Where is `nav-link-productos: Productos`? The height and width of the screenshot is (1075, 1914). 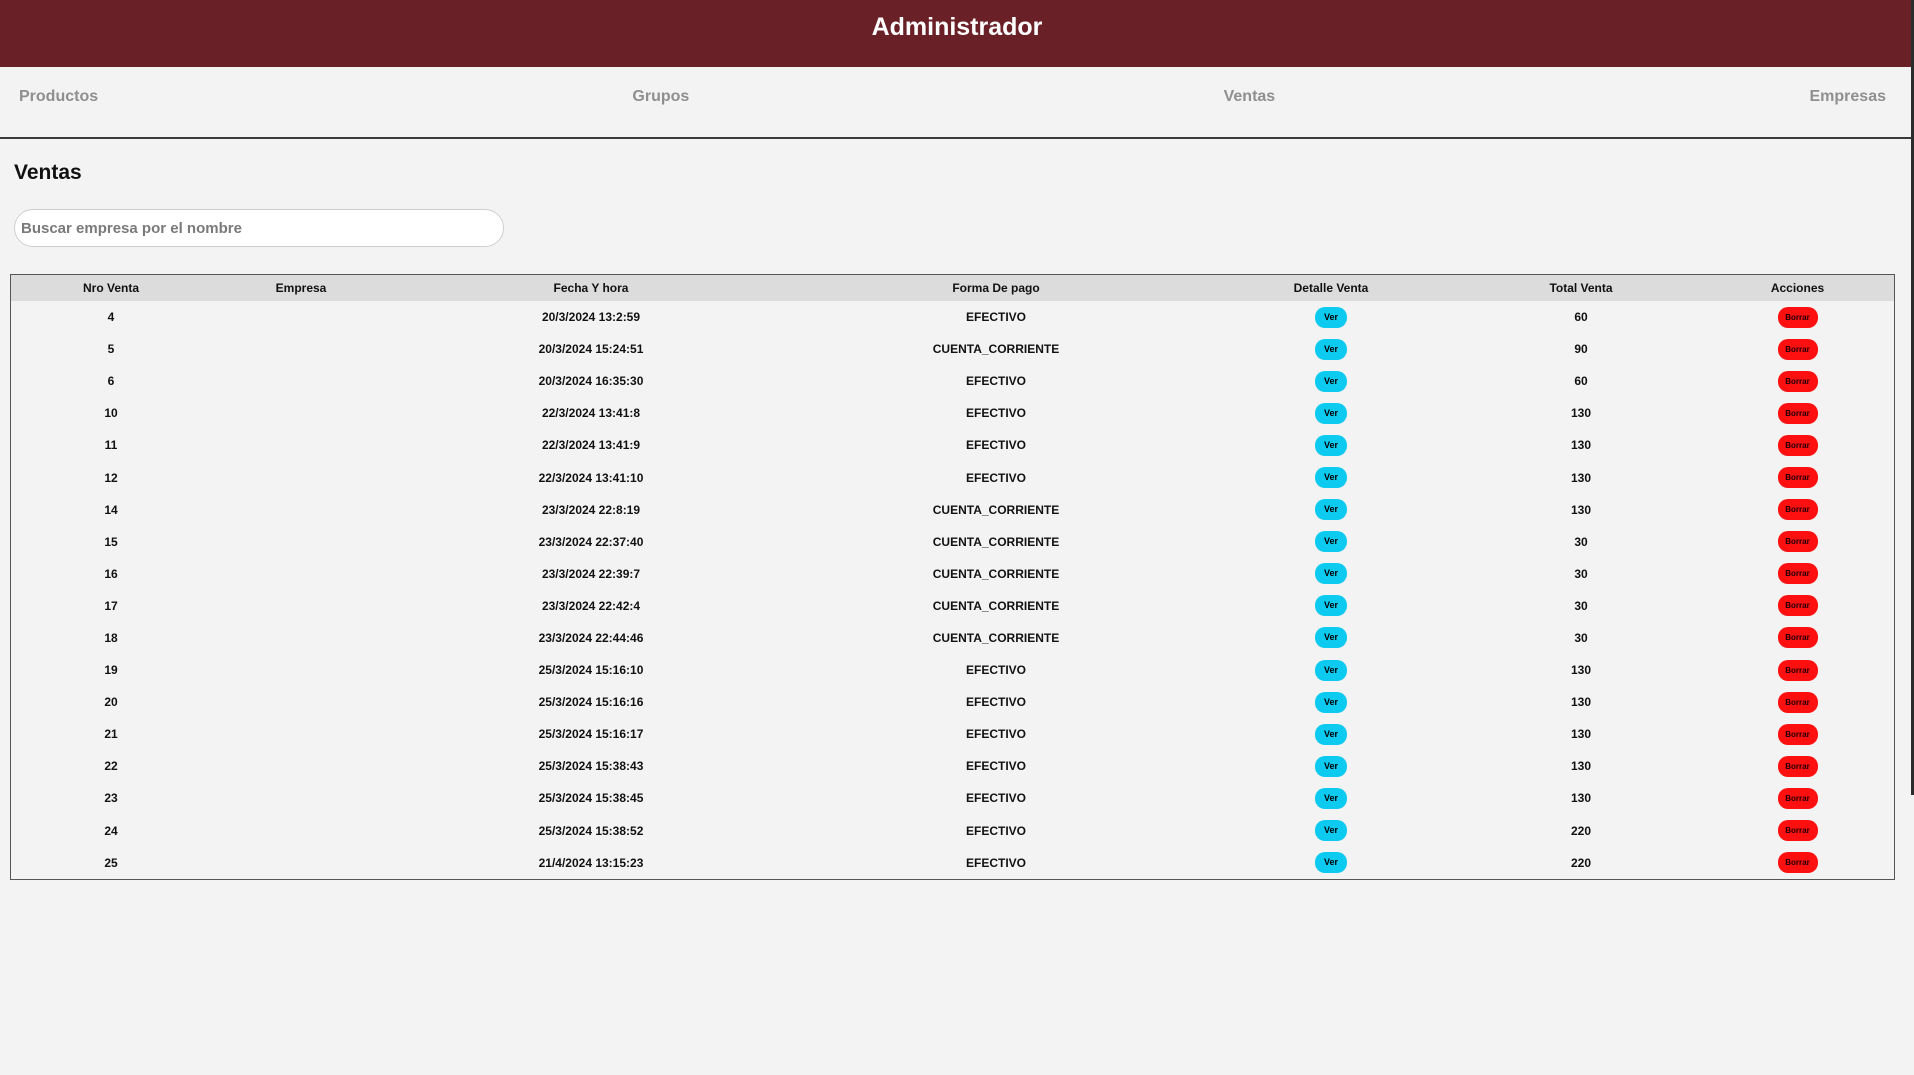 nav-link-productos: Productos is located at coordinates (58, 97).